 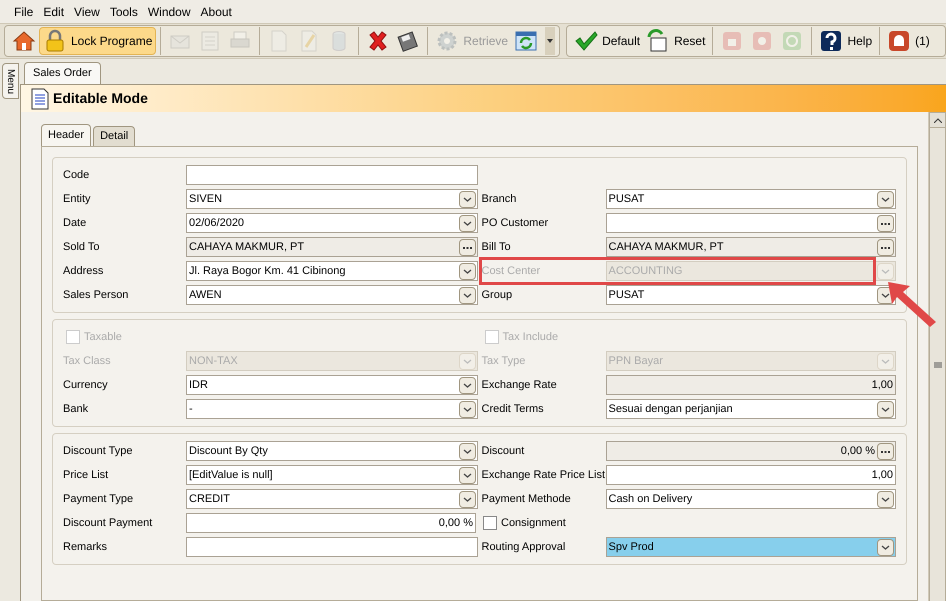 What do you see at coordinates (447, 41) in the screenshot?
I see `gear-icon` at bounding box center [447, 41].